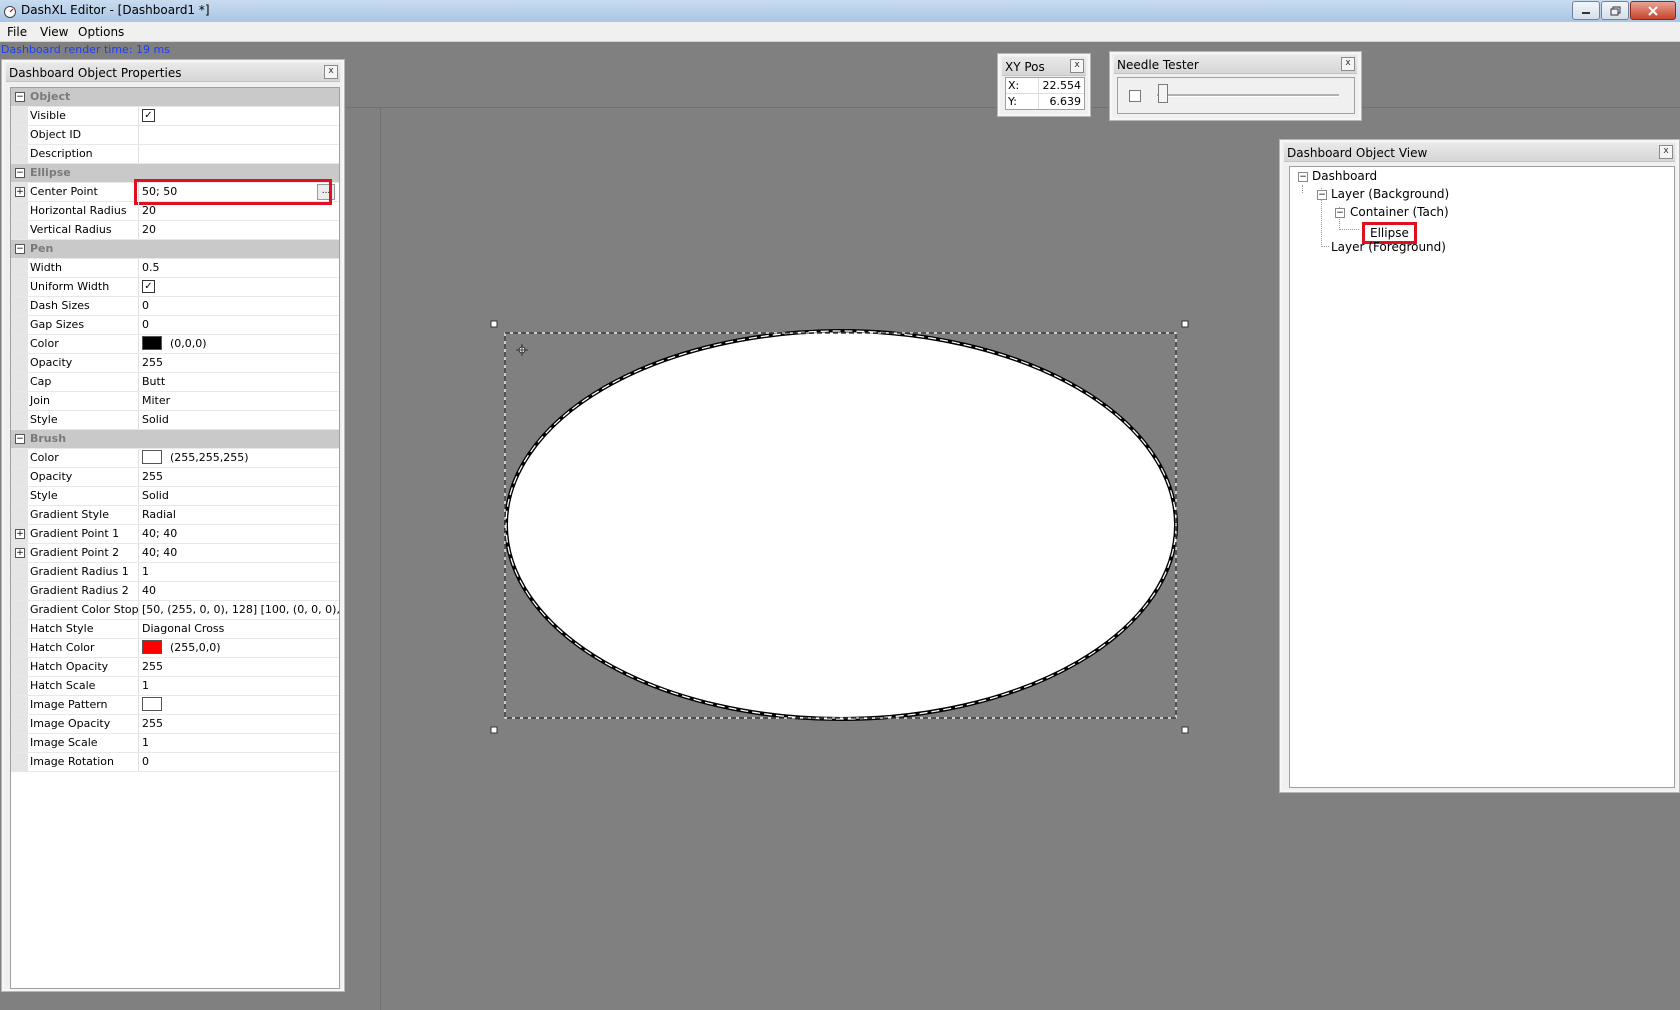  I want to click on property-row: Dash Sizes 0, so click(175, 306).